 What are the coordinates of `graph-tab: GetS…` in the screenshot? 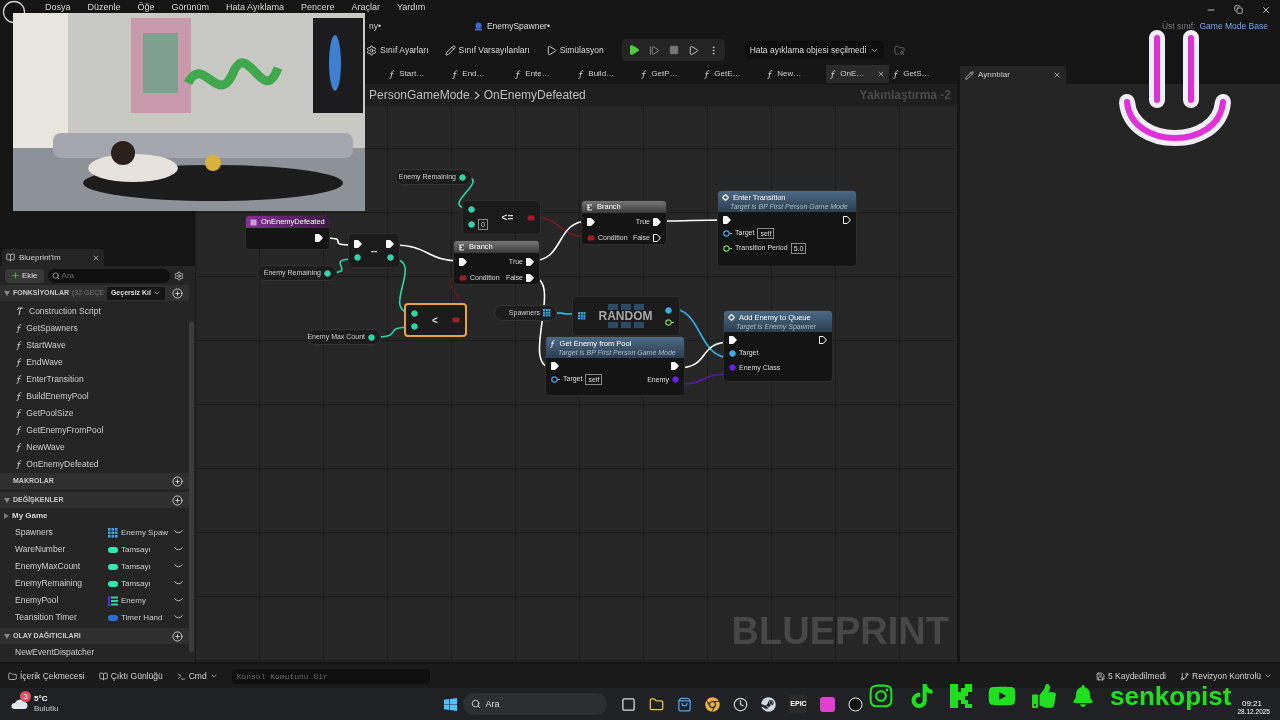 It's located at (920, 74).